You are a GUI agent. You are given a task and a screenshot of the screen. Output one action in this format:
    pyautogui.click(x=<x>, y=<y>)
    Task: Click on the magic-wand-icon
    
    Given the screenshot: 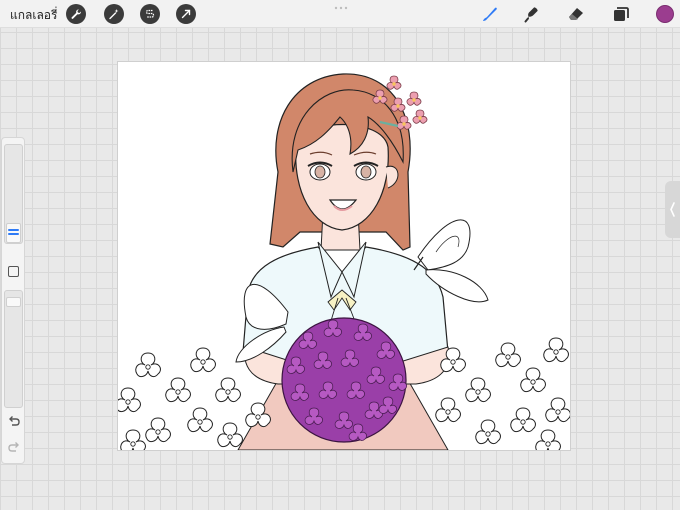 What is the action you would take?
    pyautogui.click(x=114, y=14)
    